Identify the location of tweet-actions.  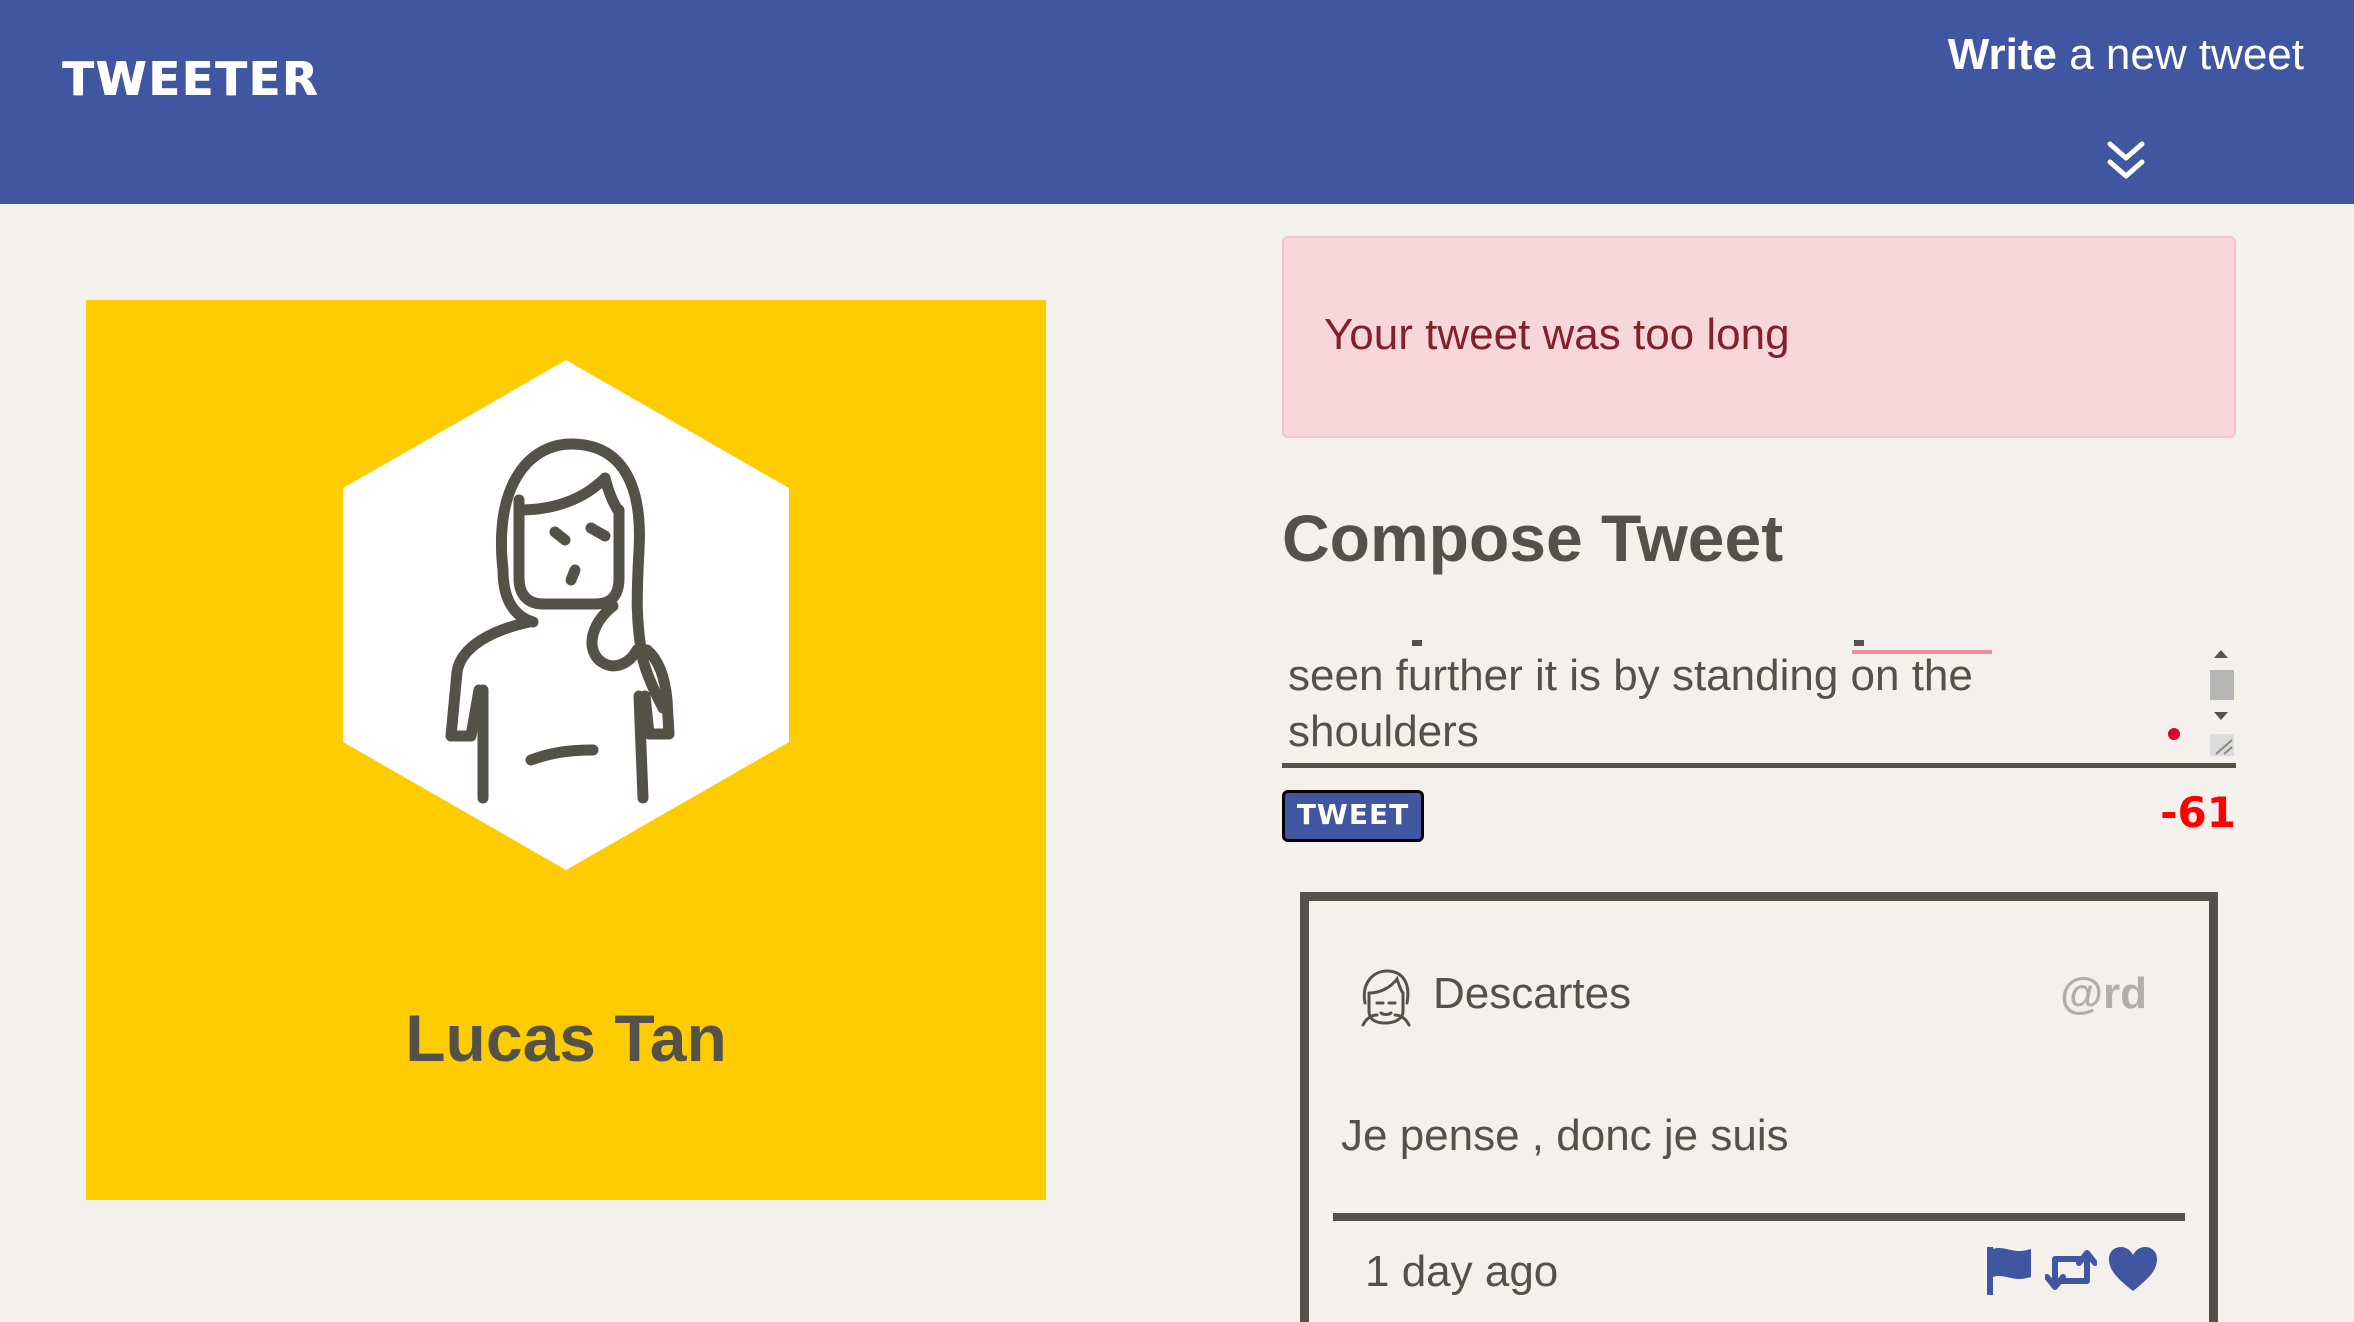
(2071, 1270).